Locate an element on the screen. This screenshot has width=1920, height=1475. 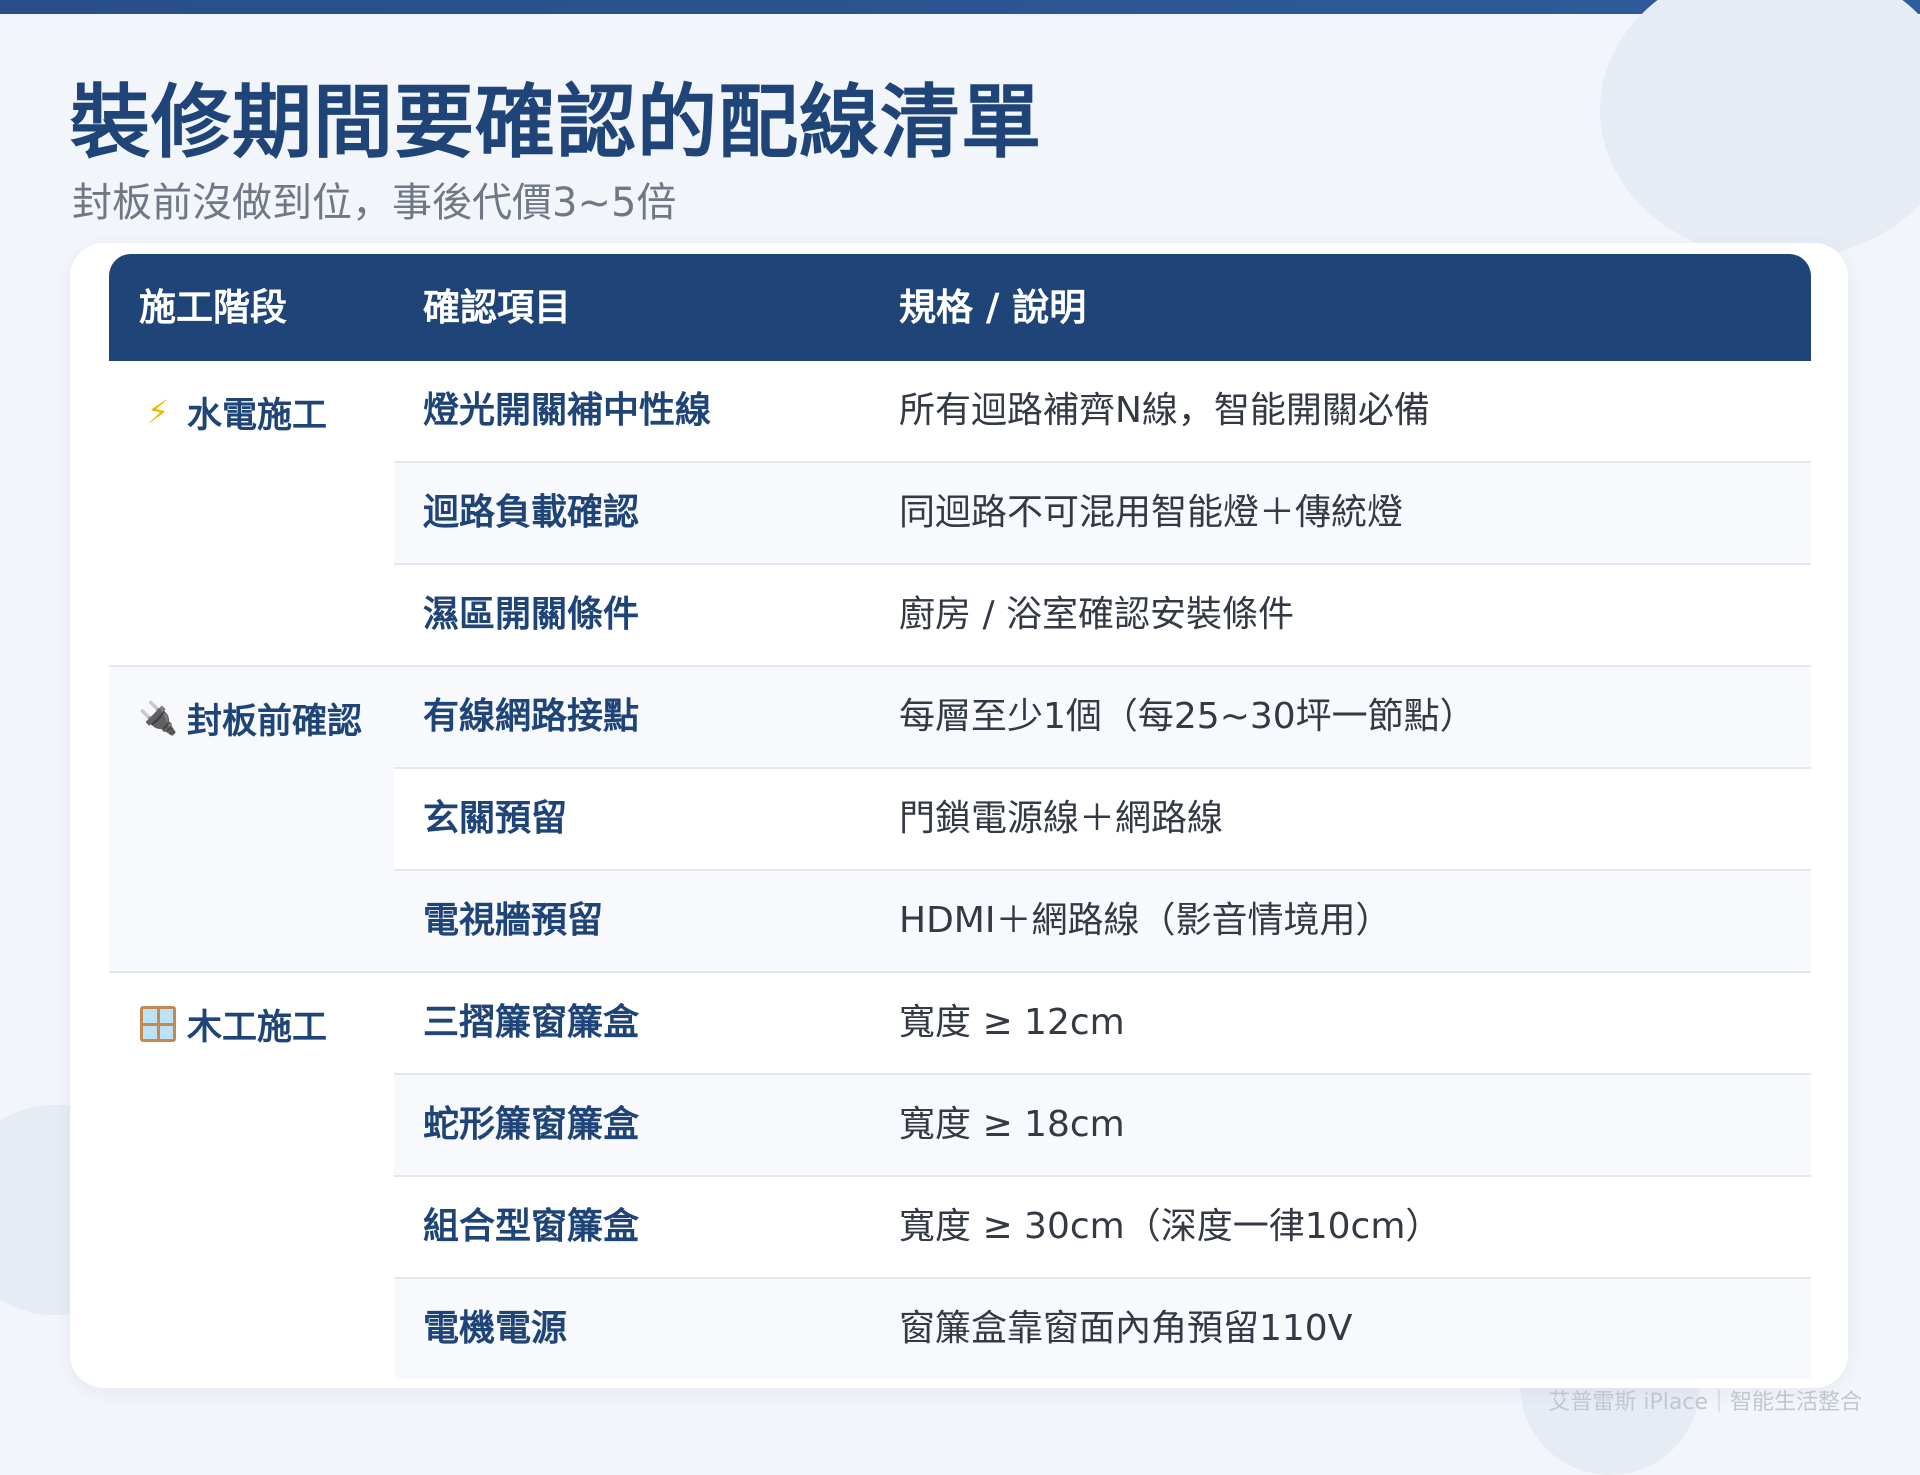
table-row: 燈光開關補中性線 所有迴路補齊N線，智能開關必備 is located at coordinates (1102, 411).